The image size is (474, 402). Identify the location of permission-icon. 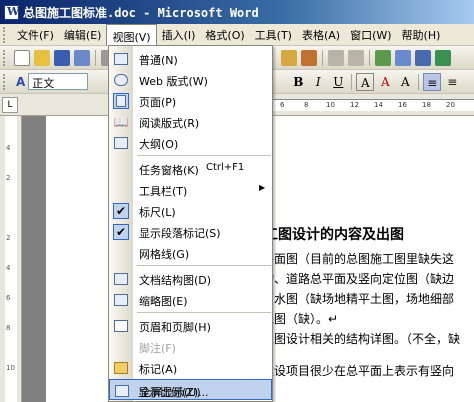
(82, 57).